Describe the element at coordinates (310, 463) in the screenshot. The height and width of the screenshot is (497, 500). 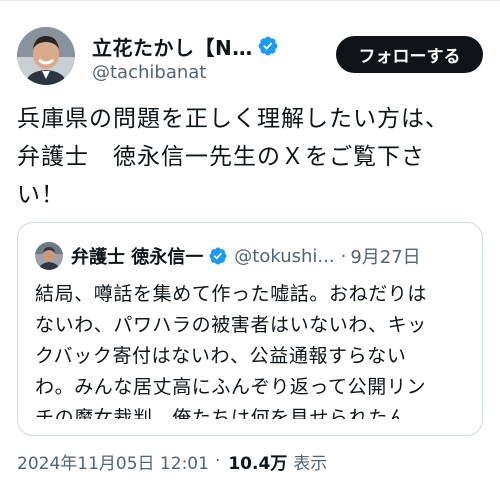
I see `views-label: 表示` at that location.